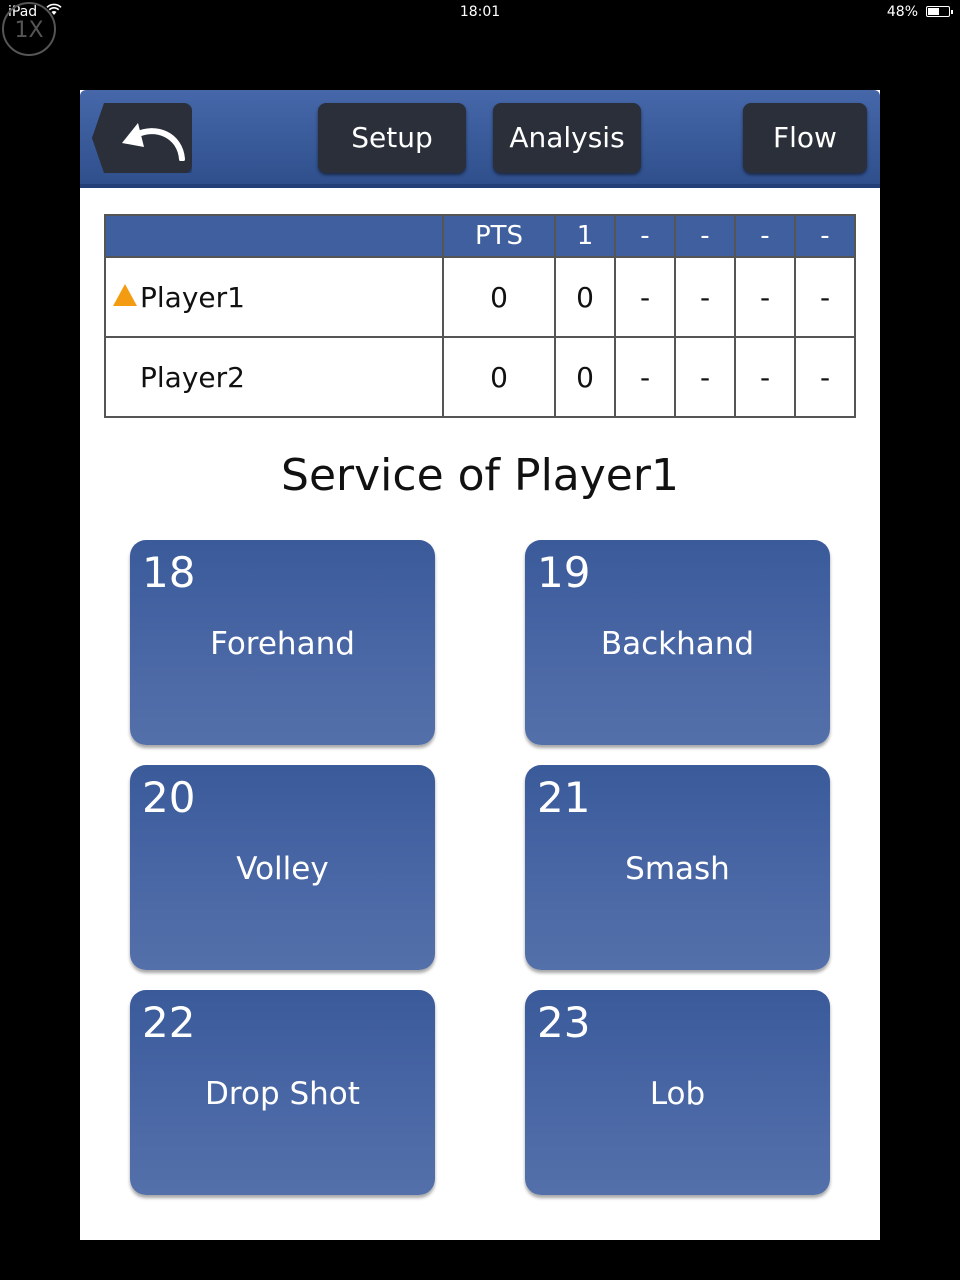 Image resolution: width=960 pixels, height=1280 pixels. What do you see at coordinates (169, 1022) in the screenshot?
I see `shot-number: 22` at bounding box center [169, 1022].